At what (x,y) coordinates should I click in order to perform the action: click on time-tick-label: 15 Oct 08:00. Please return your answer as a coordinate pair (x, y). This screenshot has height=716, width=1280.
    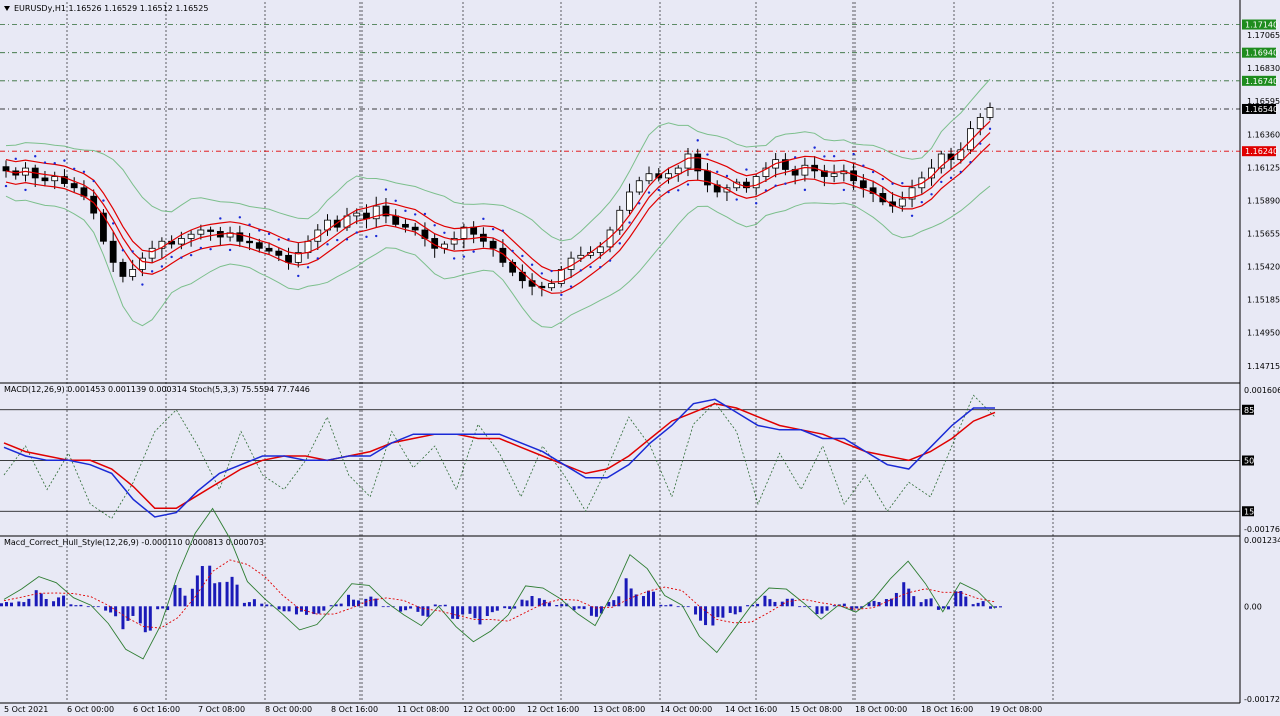
    Looking at the image, I should click on (816, 709).